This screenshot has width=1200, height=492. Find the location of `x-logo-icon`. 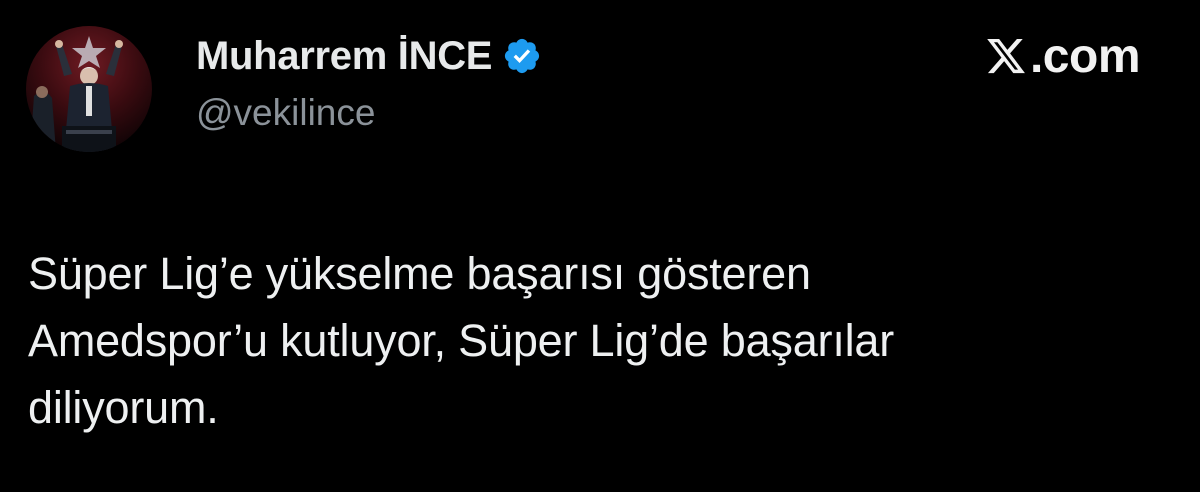

x-logo-icon is located at coordinates (1006, 56).